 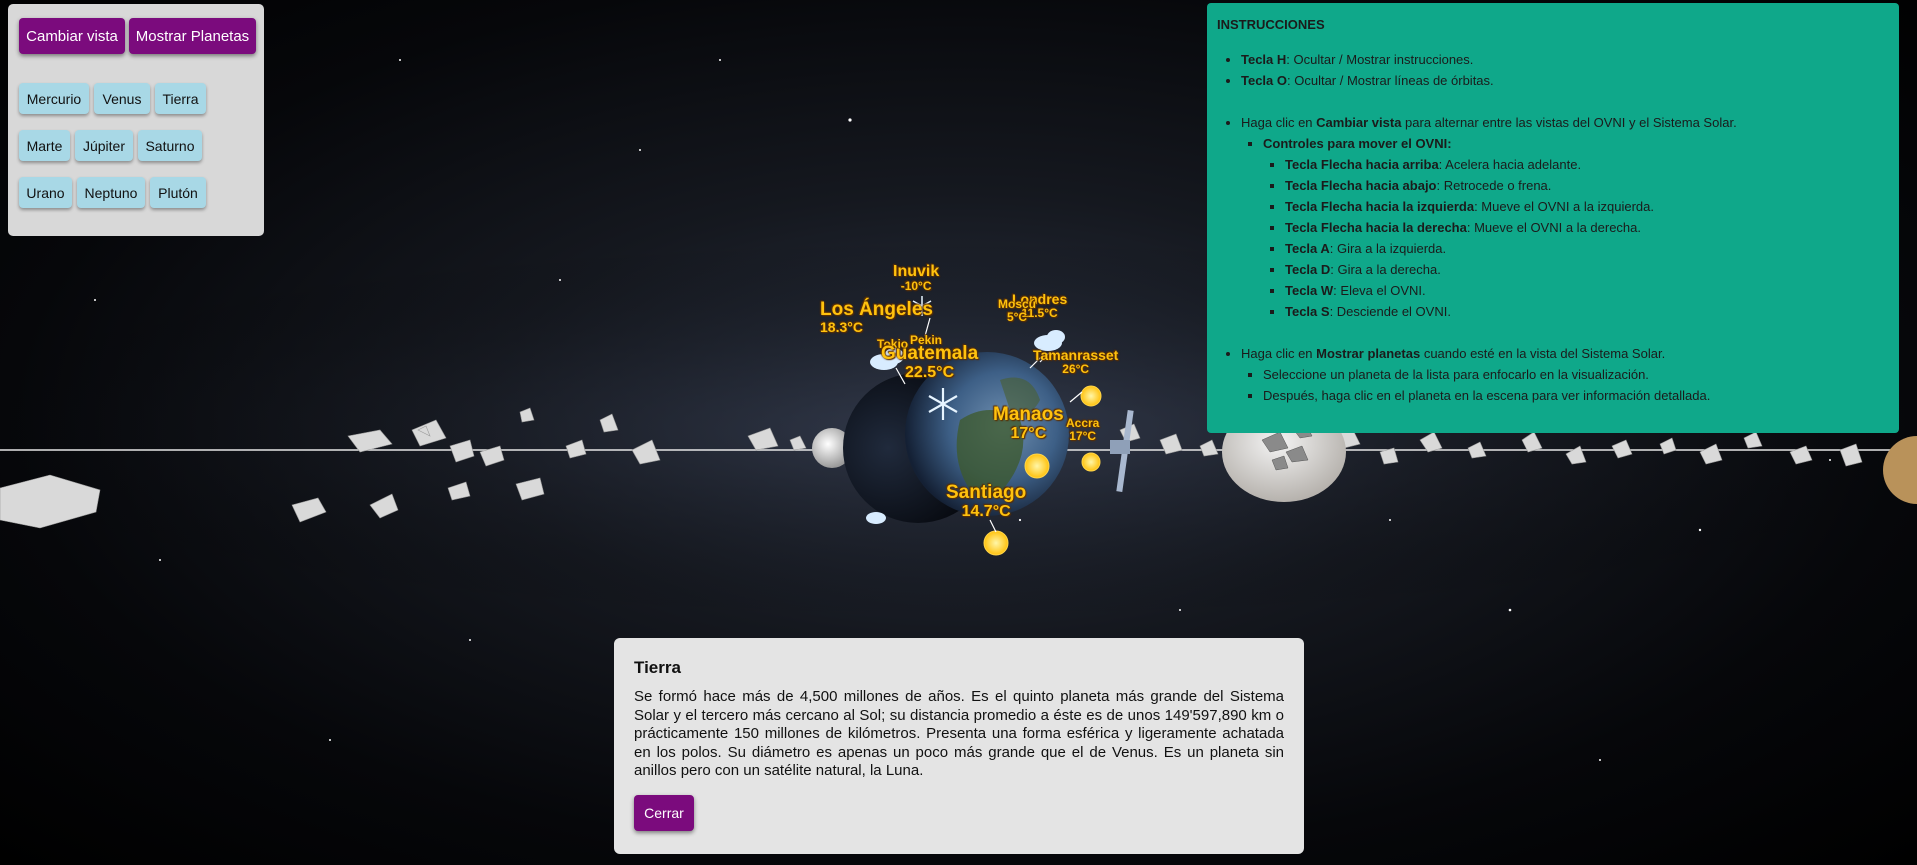 What do you see at coordinates (1017, 310) in the screenshot?
I see `label-moscu: Moscú 5°C` at bounding box center [1017, 310].